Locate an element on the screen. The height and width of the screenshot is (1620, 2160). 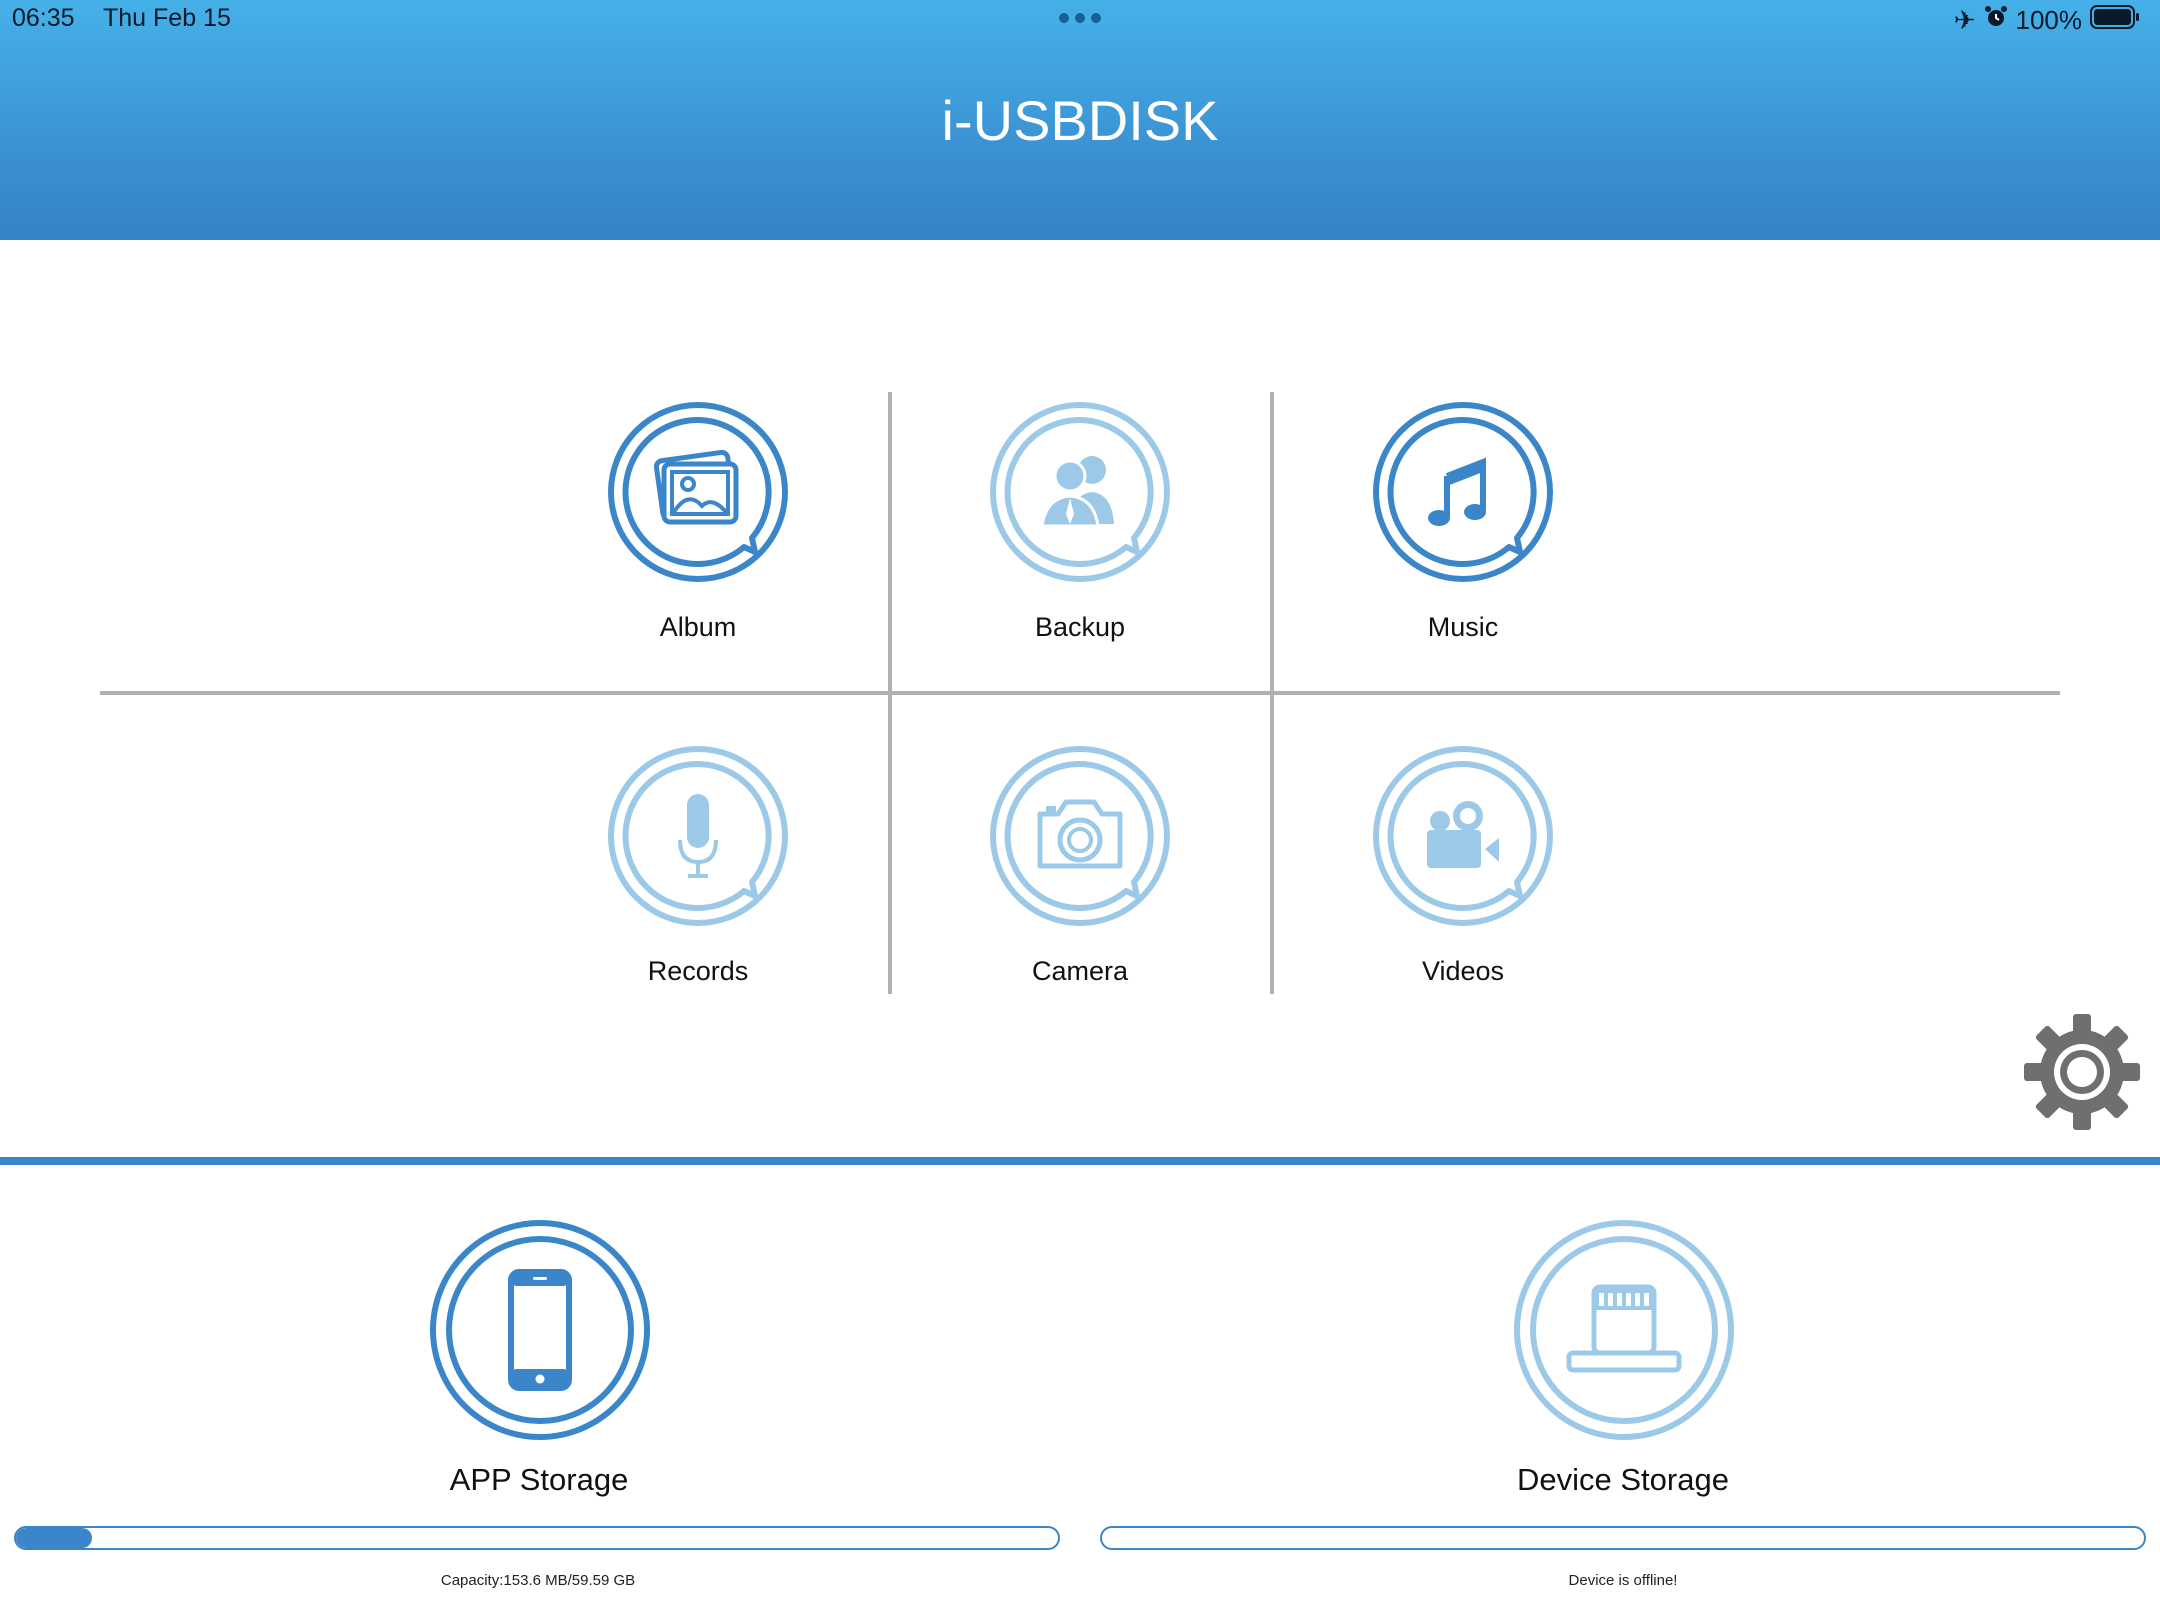
app-storage-progress-bar is located at coordinates (537, 1538).